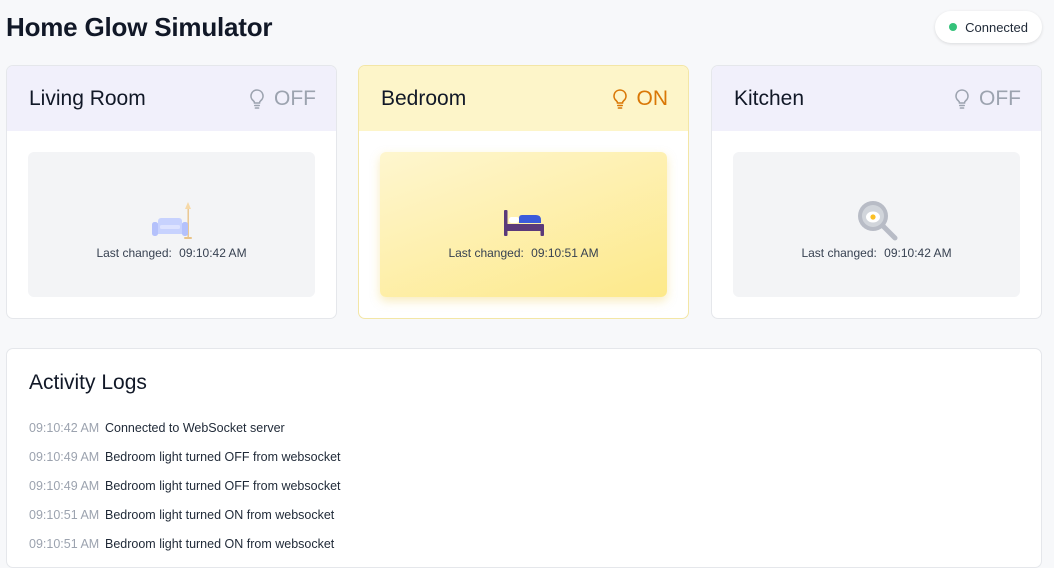  Describe the element at coordinates (171, 98) in the screenshot. I see `room-card-header: Living Room OFF` at that location.